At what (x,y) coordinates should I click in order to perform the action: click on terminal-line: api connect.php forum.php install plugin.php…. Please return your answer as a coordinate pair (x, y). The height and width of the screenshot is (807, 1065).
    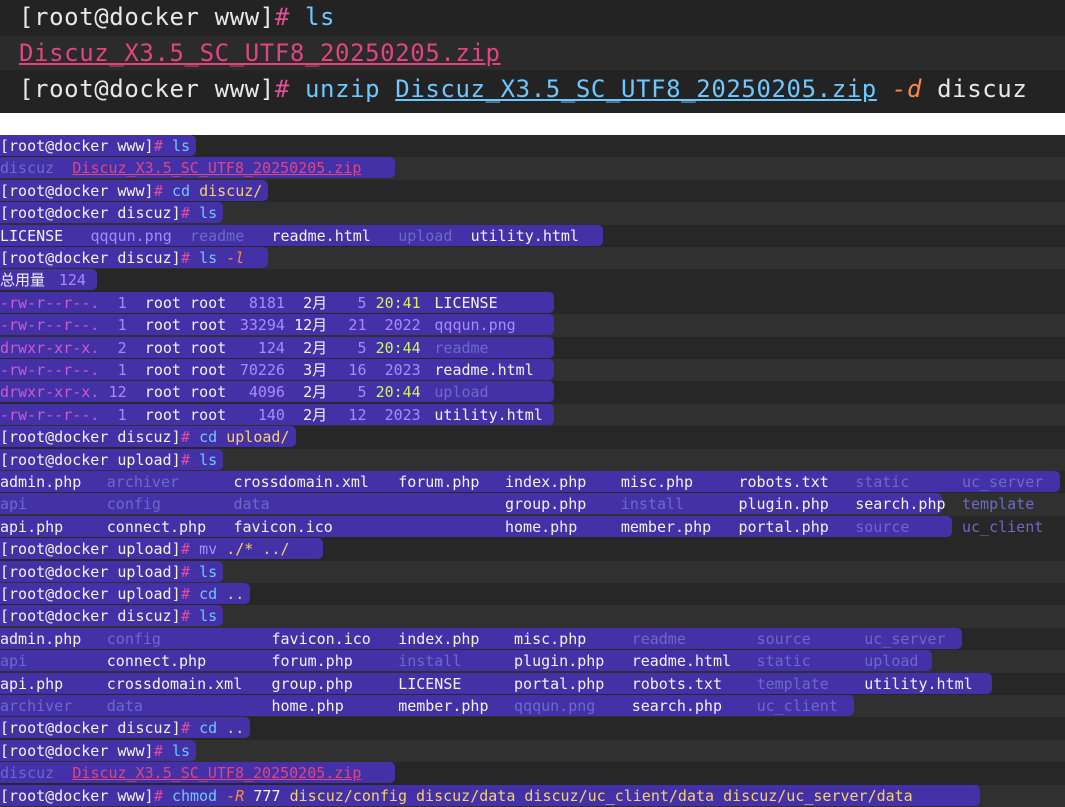
    Looking at the image, I should click on (532, 661).